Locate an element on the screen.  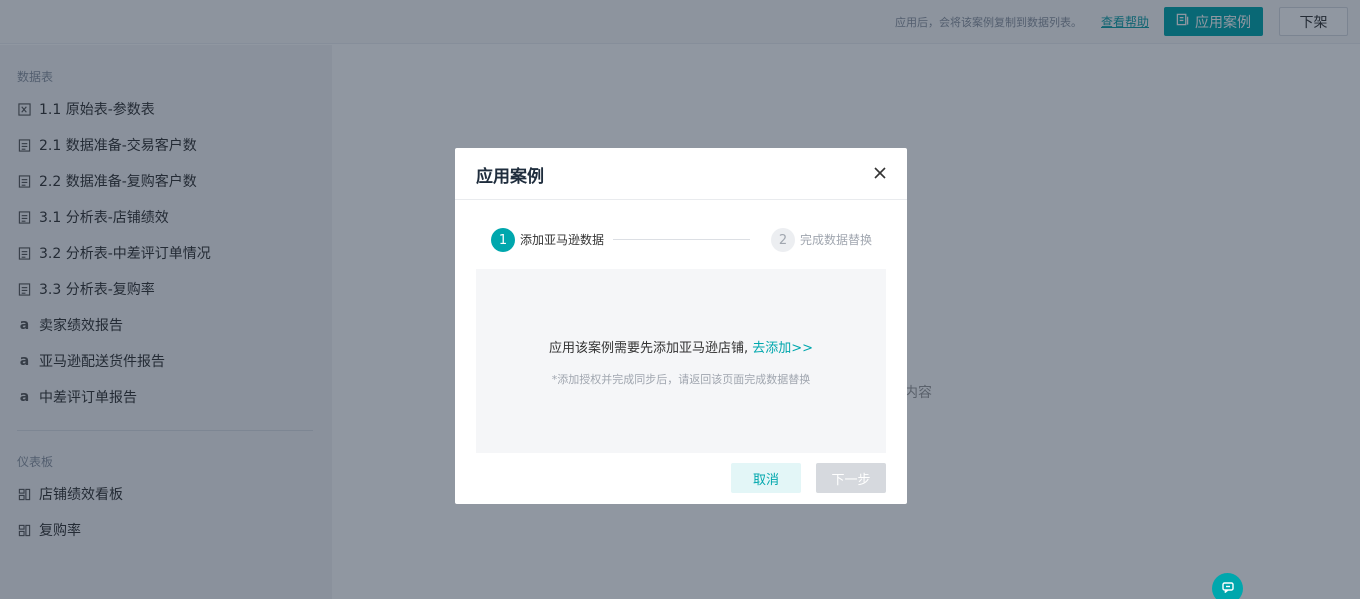
add-store-text: 应用该案例需要先添加亚马逊店铺, is located at coordinates (648, 348).